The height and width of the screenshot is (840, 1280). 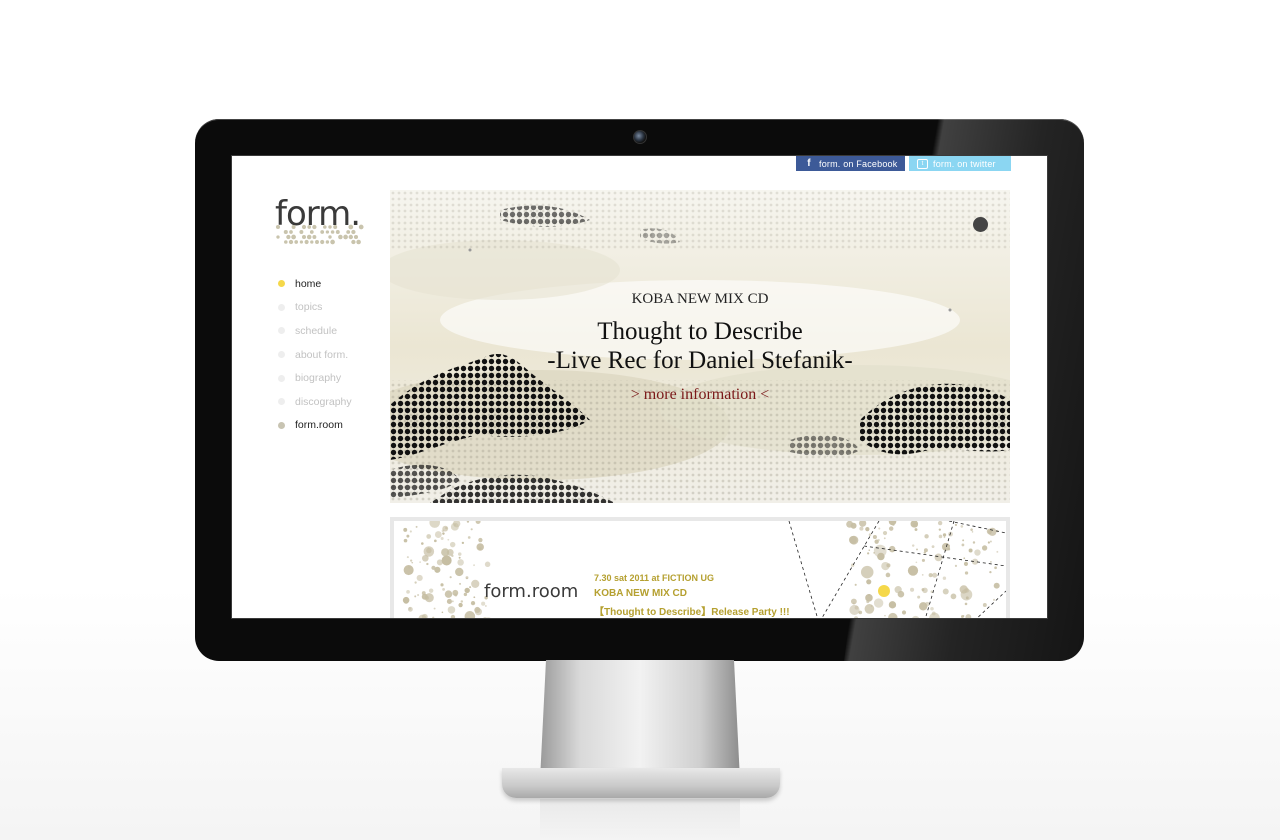 What do you see at coordinates (318, 378) in the screenshot?
I see `nav-label-biography: biography` at bounding box center [318, 378].